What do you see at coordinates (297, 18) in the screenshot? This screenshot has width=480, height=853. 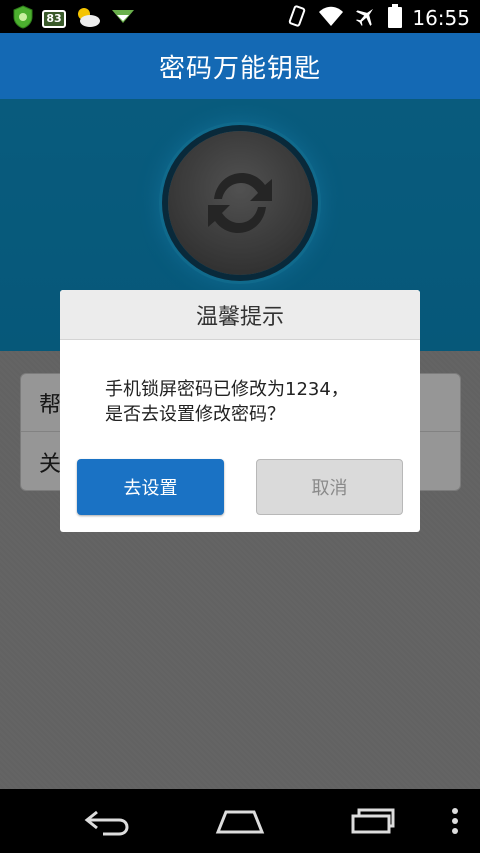 I see `vibrate-icon` at bounding box center [297, 18].